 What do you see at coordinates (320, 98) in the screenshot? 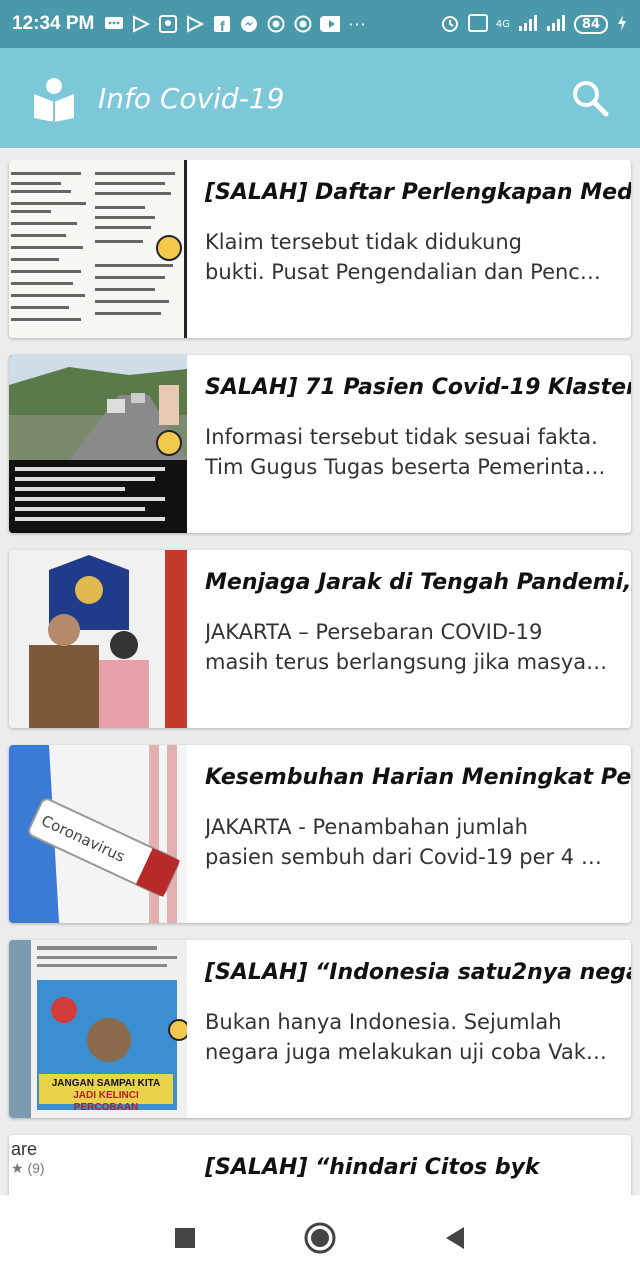
I see `app-bar: Info Covid-19` at bounding box center [320, 98].